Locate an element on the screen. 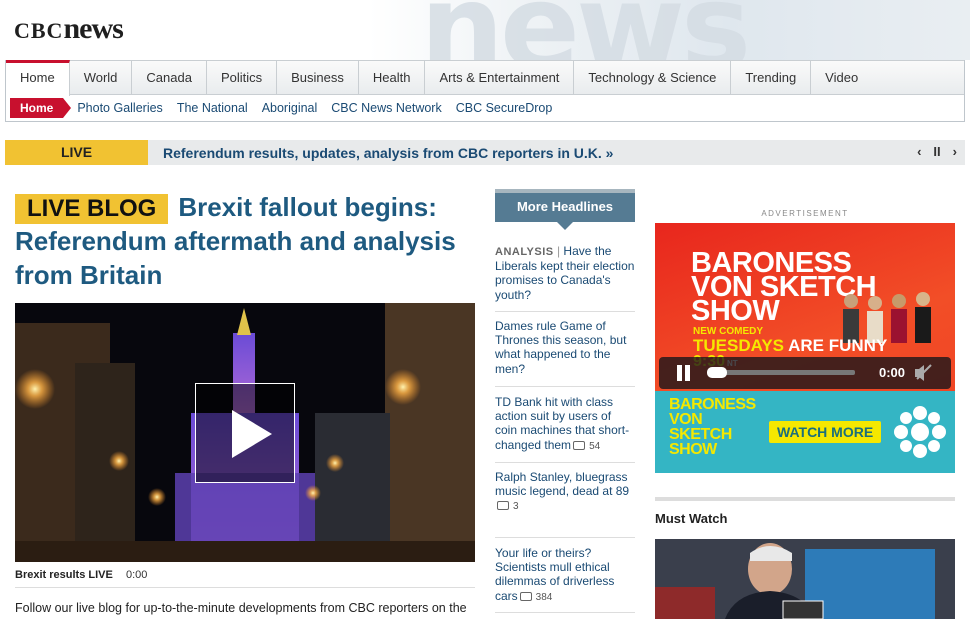  more-headlines-header: More Headlines is located at coordinates (565, 209).